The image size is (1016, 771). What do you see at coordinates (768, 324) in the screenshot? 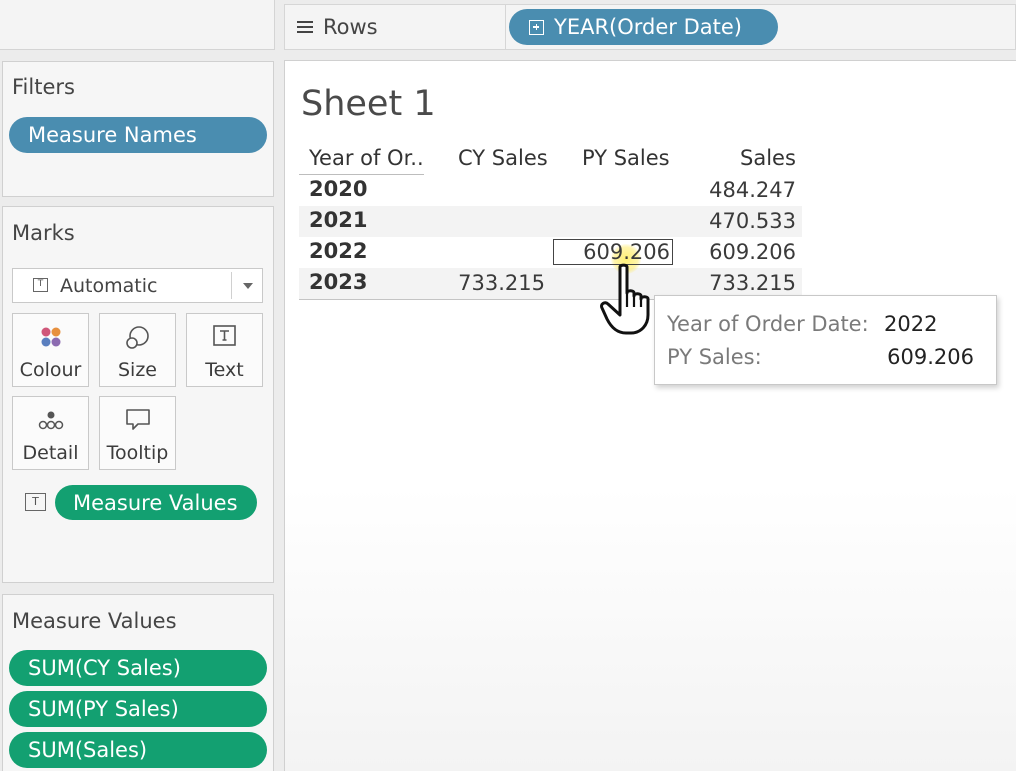
I see `tooltip-year-label: Year of Order Date:` at bounding box center [768, 324].